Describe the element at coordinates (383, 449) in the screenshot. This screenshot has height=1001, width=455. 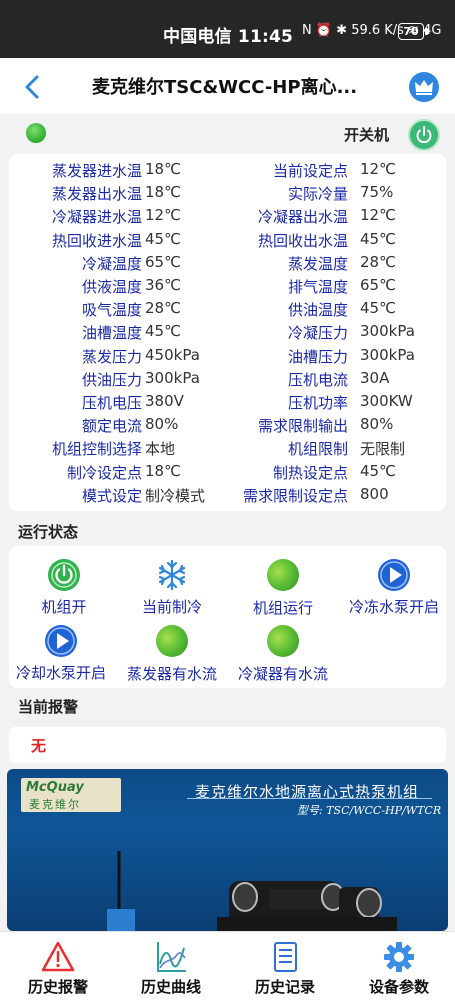
I see `param-value: 无限制` at that location.